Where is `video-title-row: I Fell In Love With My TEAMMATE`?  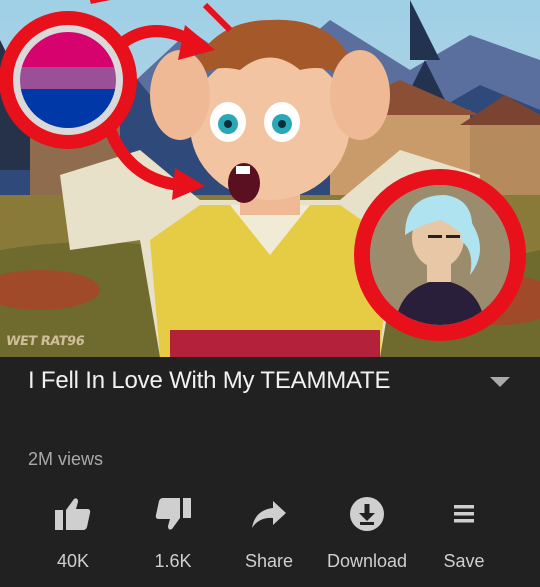 video-title-row: I Fell In Love With My TEAMMATE is located at coordinates (270, 382).